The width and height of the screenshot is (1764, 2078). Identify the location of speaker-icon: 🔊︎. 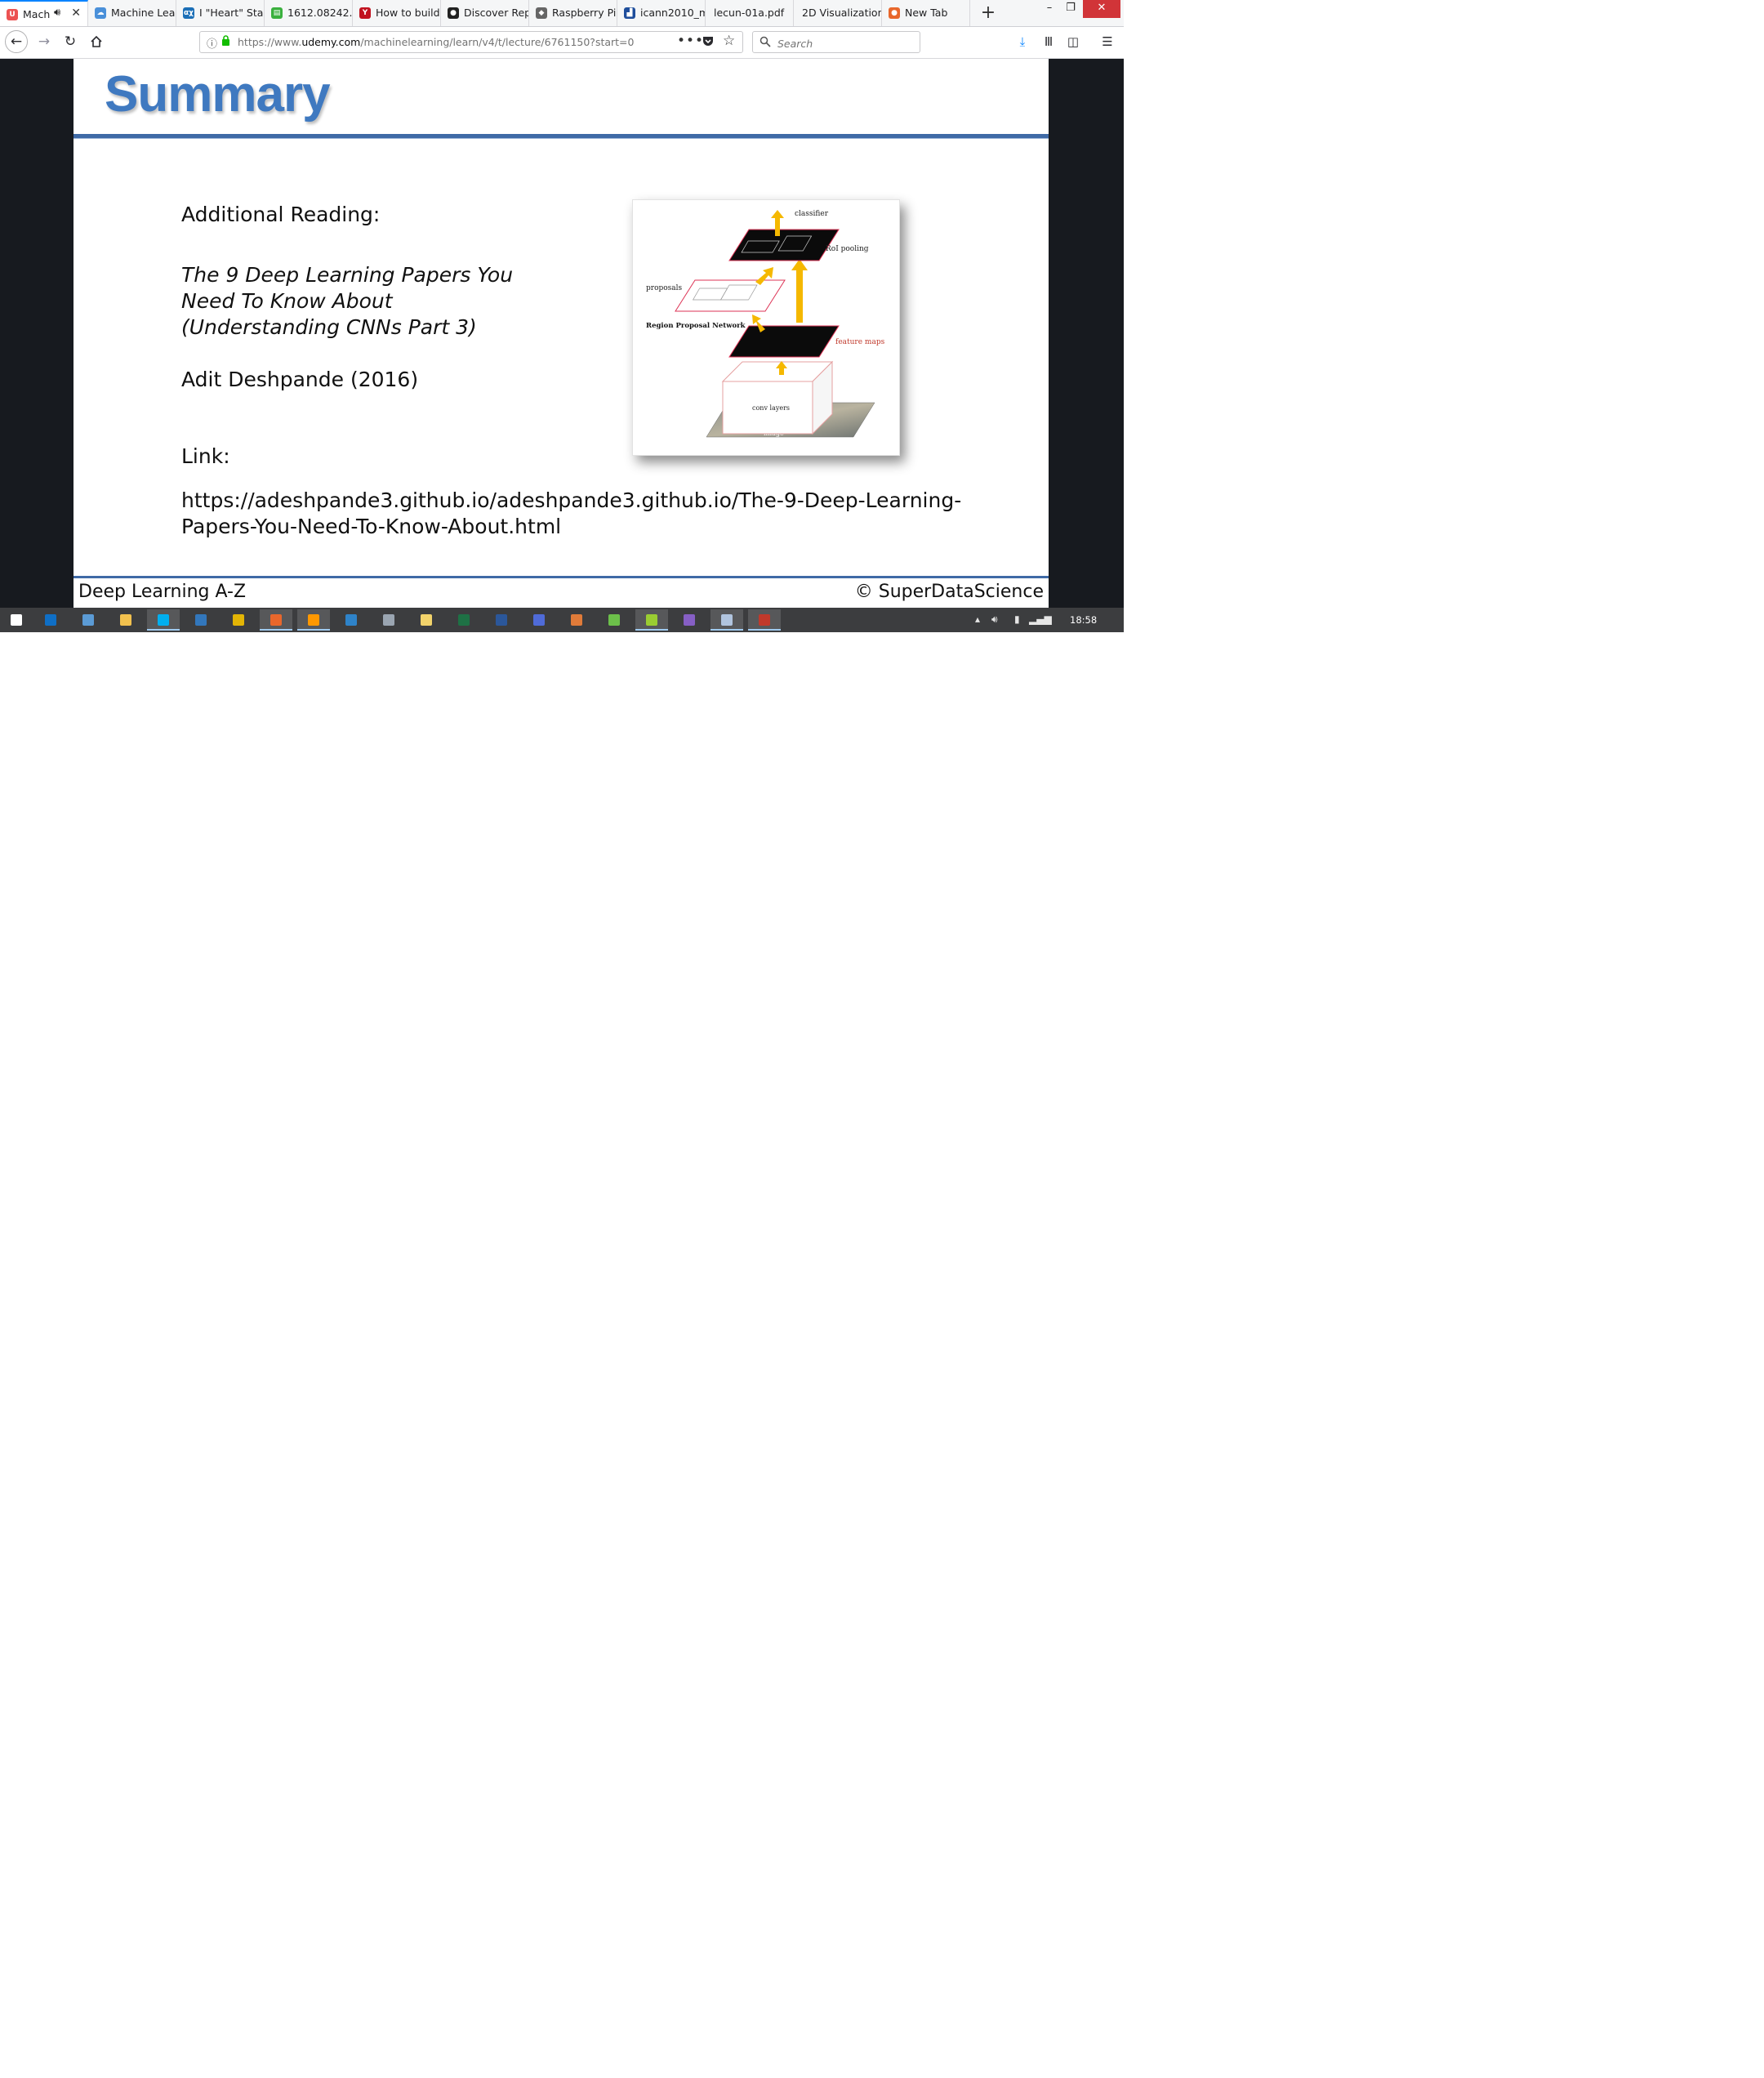
(57, 13).